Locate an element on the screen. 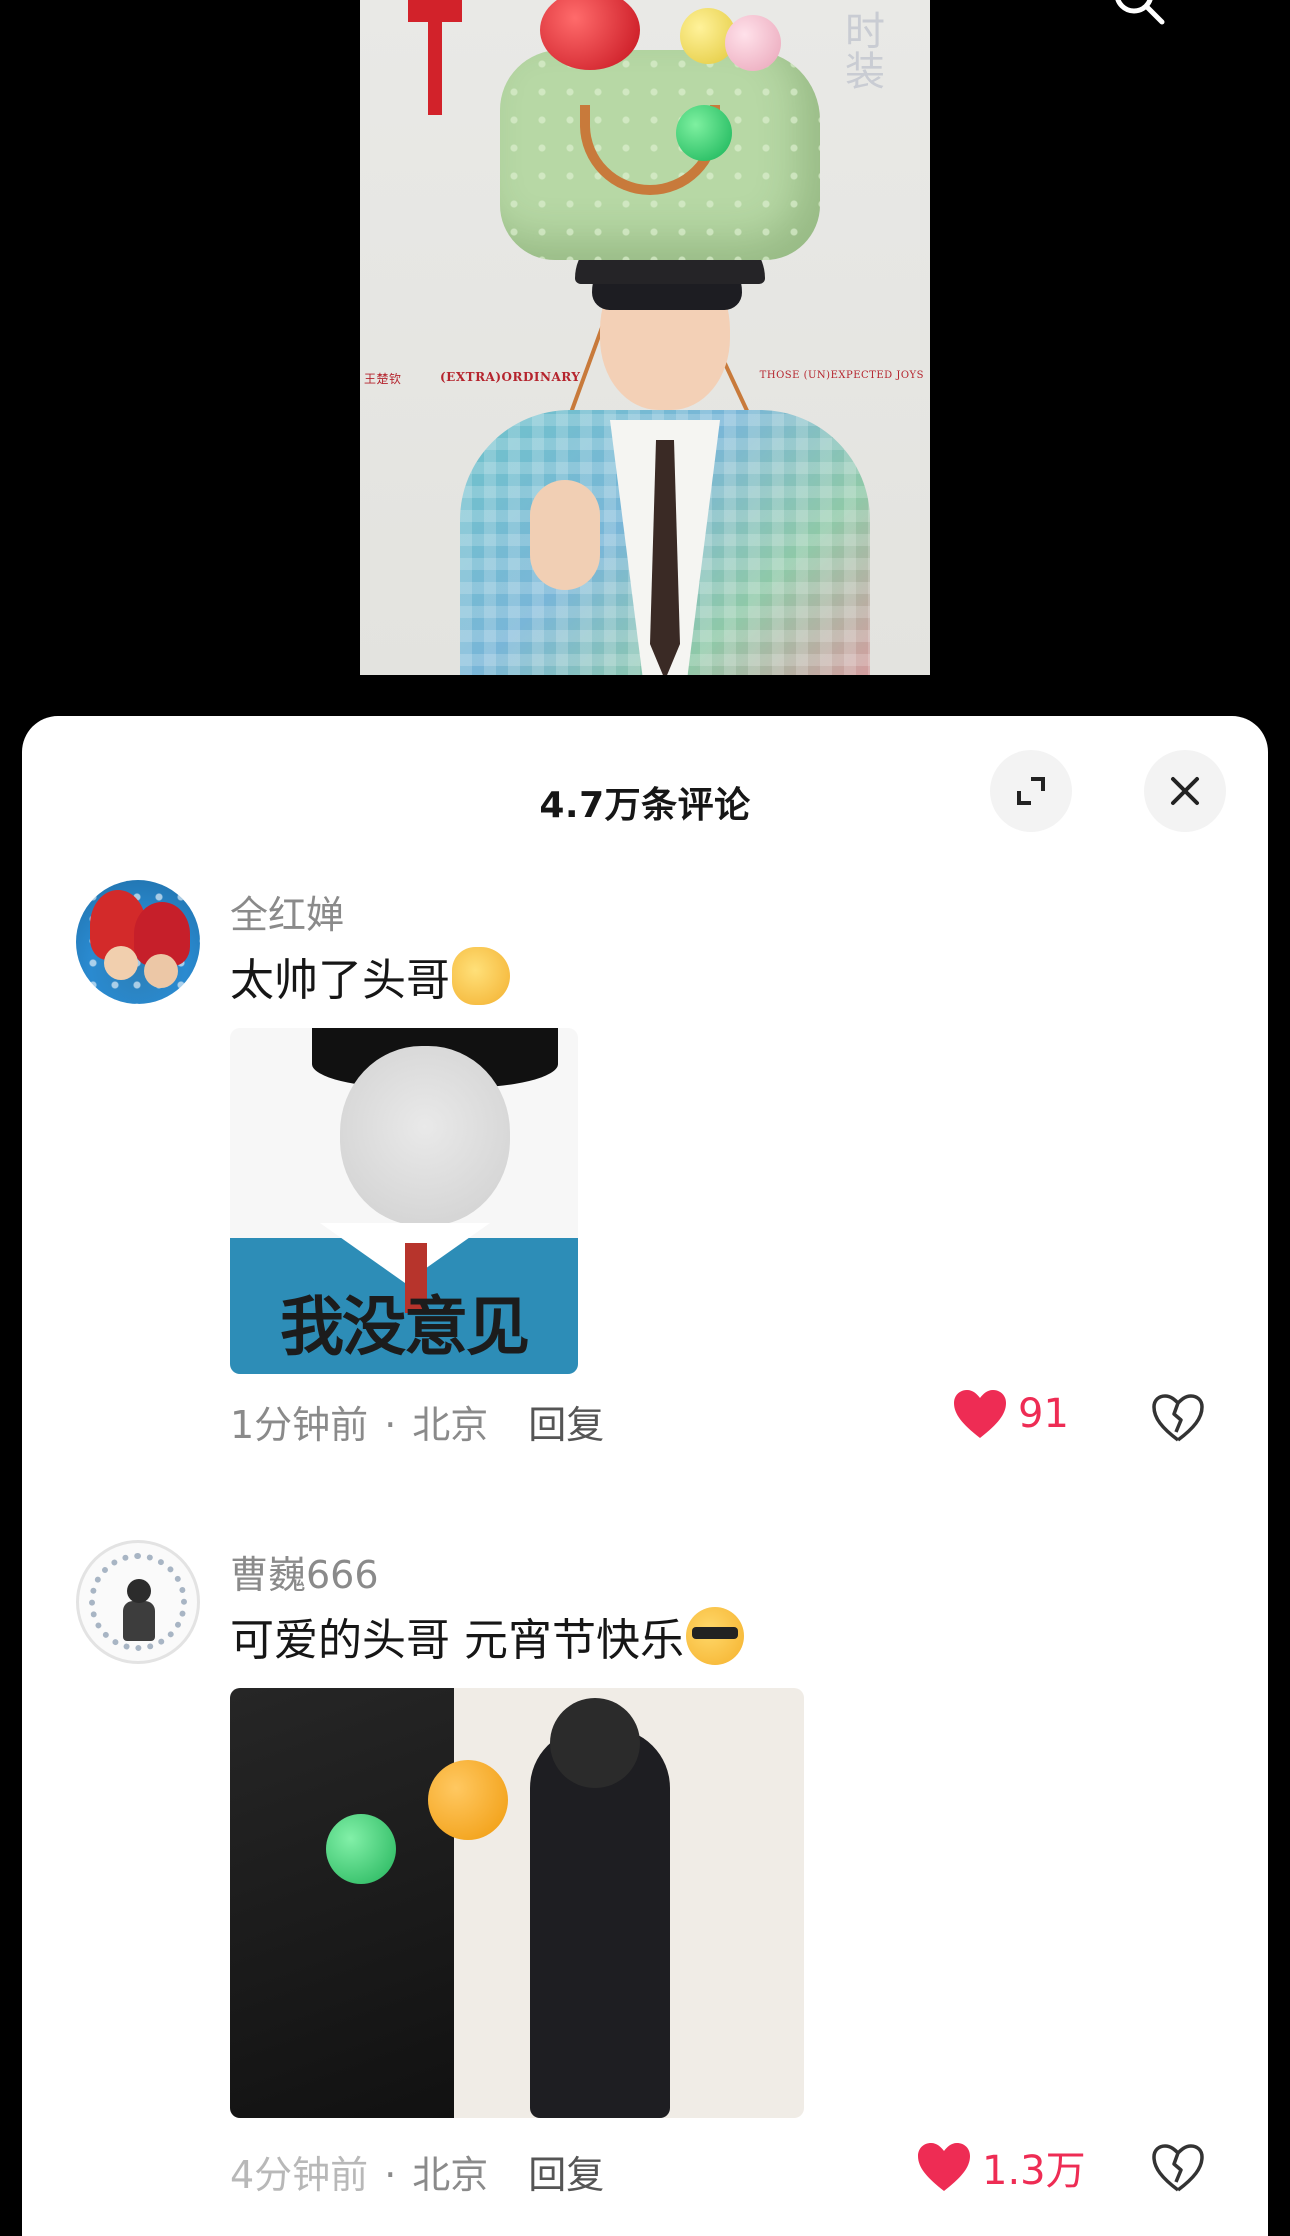 The width and height of the screenshot is (1290, 2236). cover-name-text: 王楚钦 is located at coordinates (383, 379).